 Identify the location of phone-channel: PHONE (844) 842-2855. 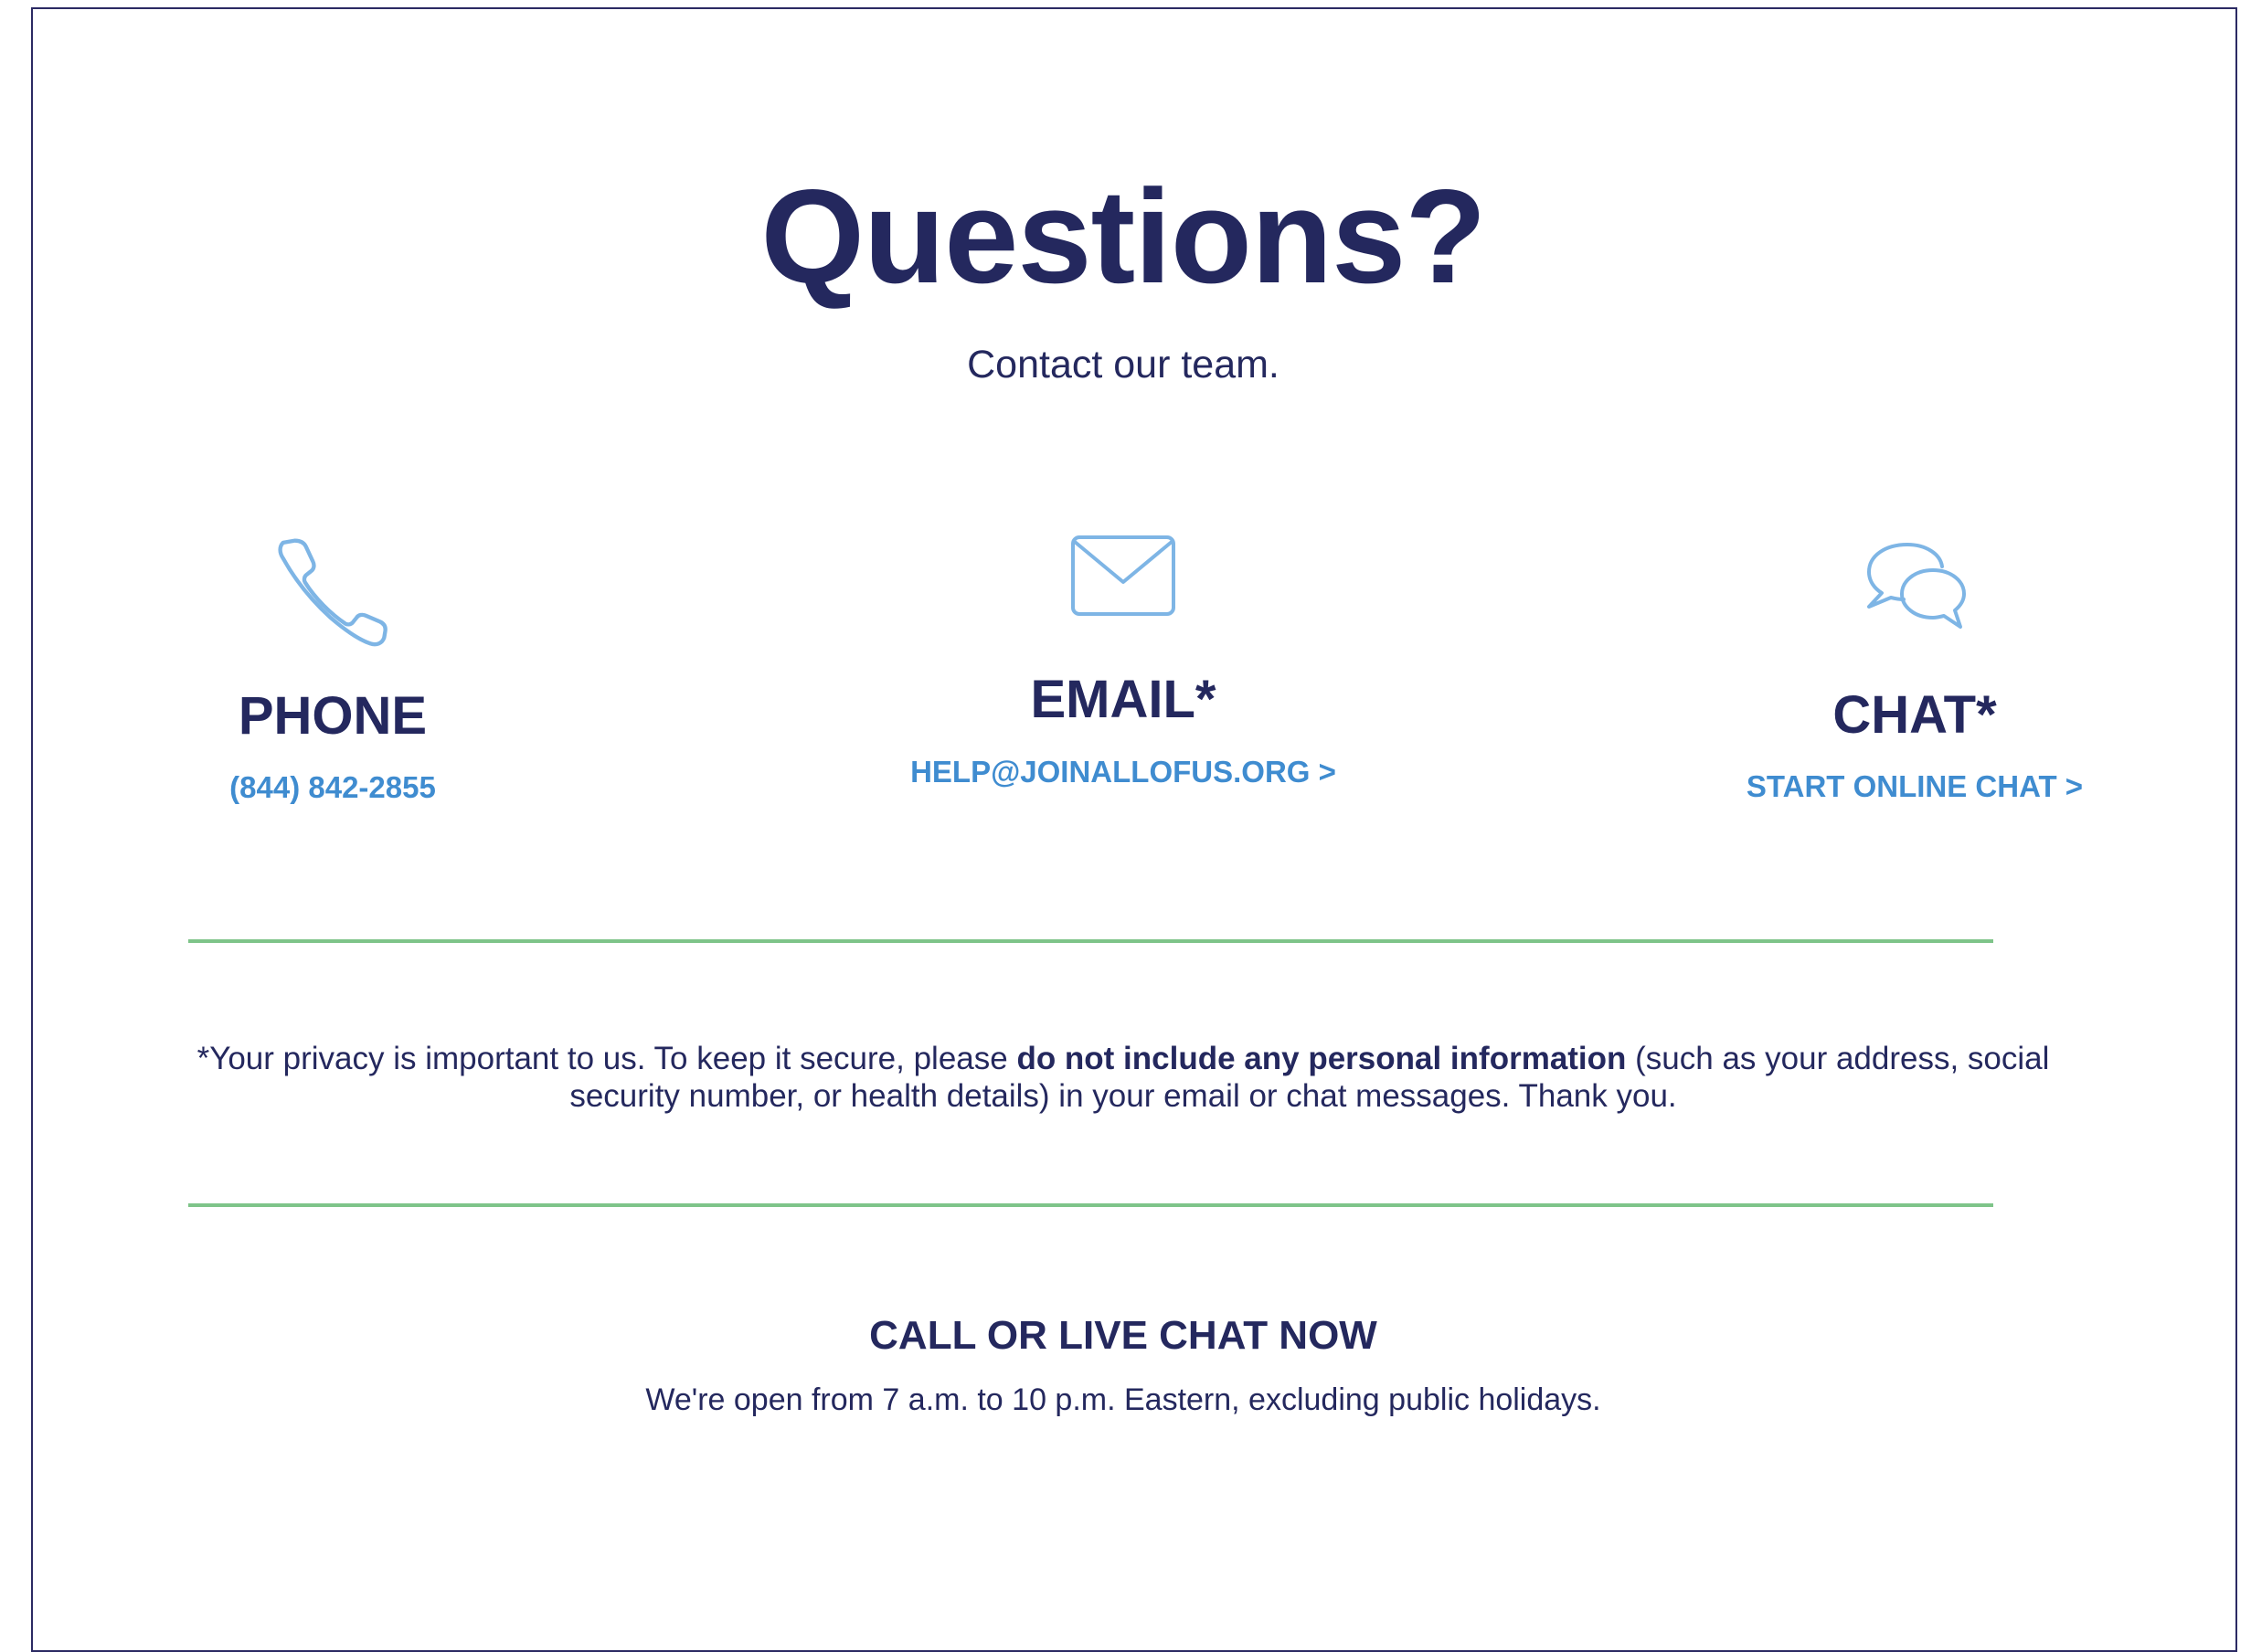
(333, 668).